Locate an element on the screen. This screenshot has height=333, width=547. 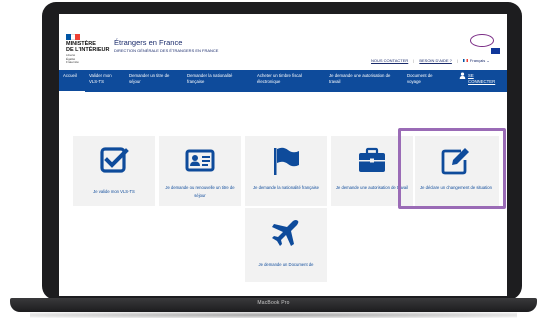
login-link: SE CONNECTER is located at coordinates (481, 78).